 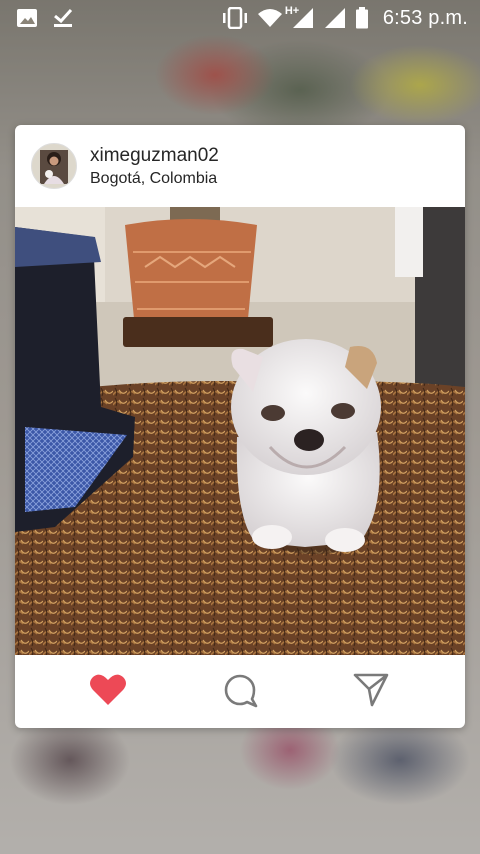 I want to click on post-actions, so click(x=240, y=691).